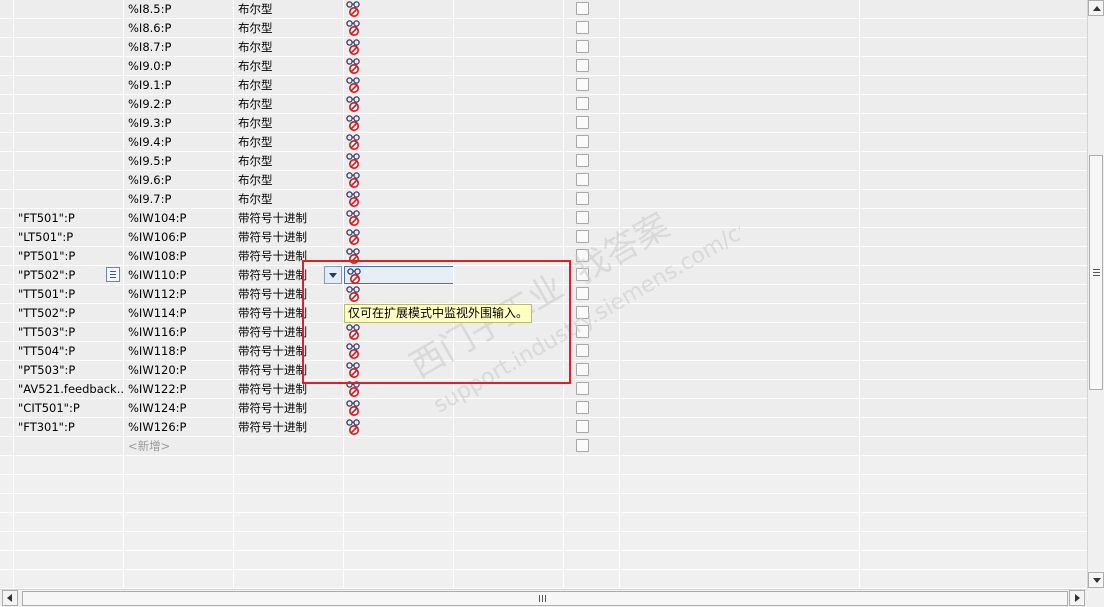 The width and height of the screenshot is (1104, 607). I want to click on address-cell: %I8.5:P, so click(179, 9).